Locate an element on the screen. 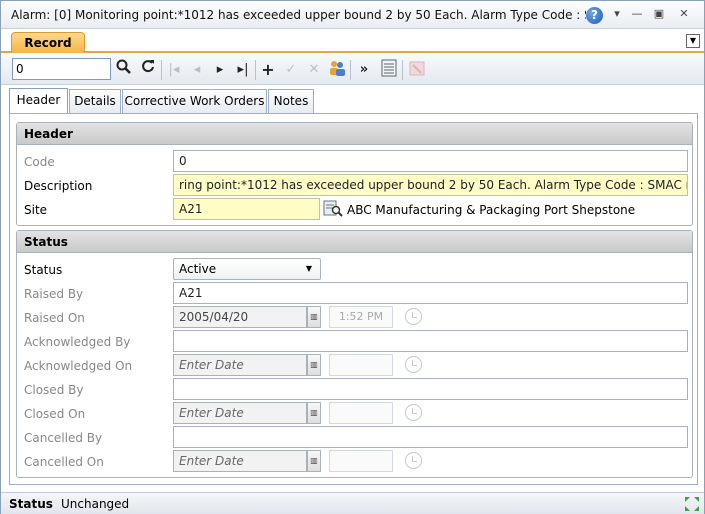 This screenshot has width=705, height=514. acknowledged-on-label: Acknowledged On is located at coordinates (78, 366).